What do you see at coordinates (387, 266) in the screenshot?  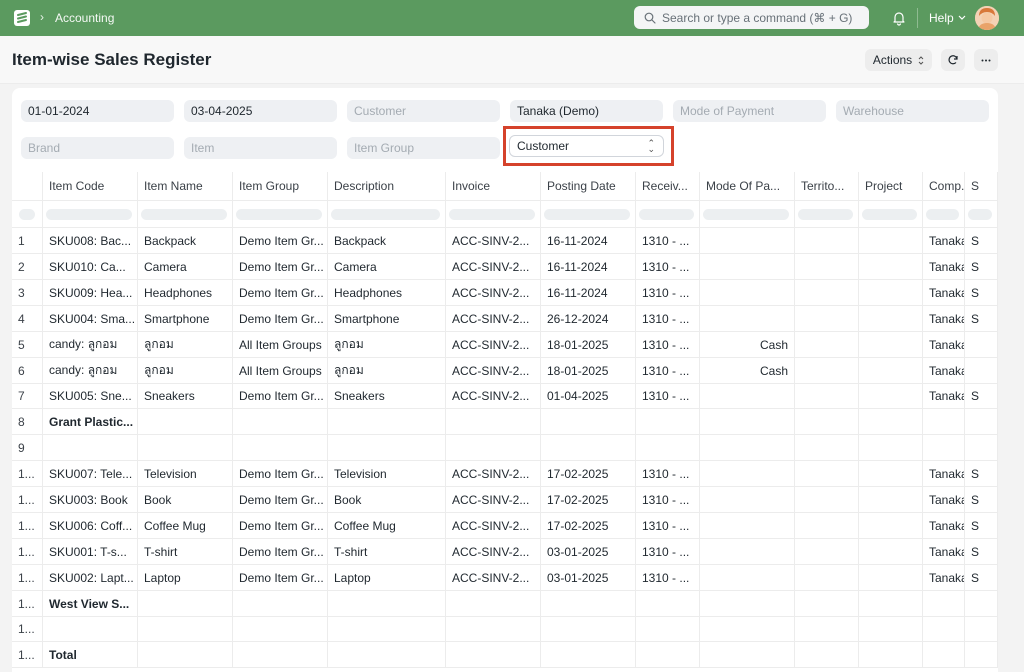 I see `table-cell-description: Camera` at bounding box center [387, 266].